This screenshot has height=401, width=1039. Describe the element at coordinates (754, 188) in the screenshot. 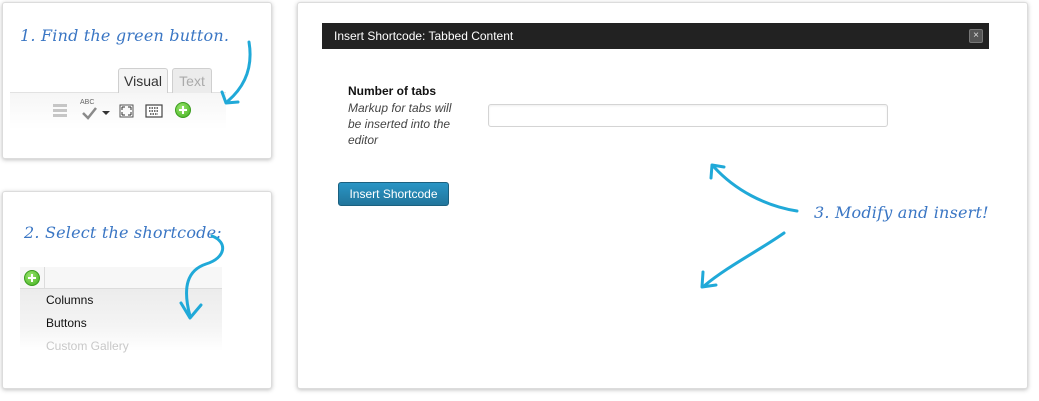

I see `arrow-to-input-icon` at that location.